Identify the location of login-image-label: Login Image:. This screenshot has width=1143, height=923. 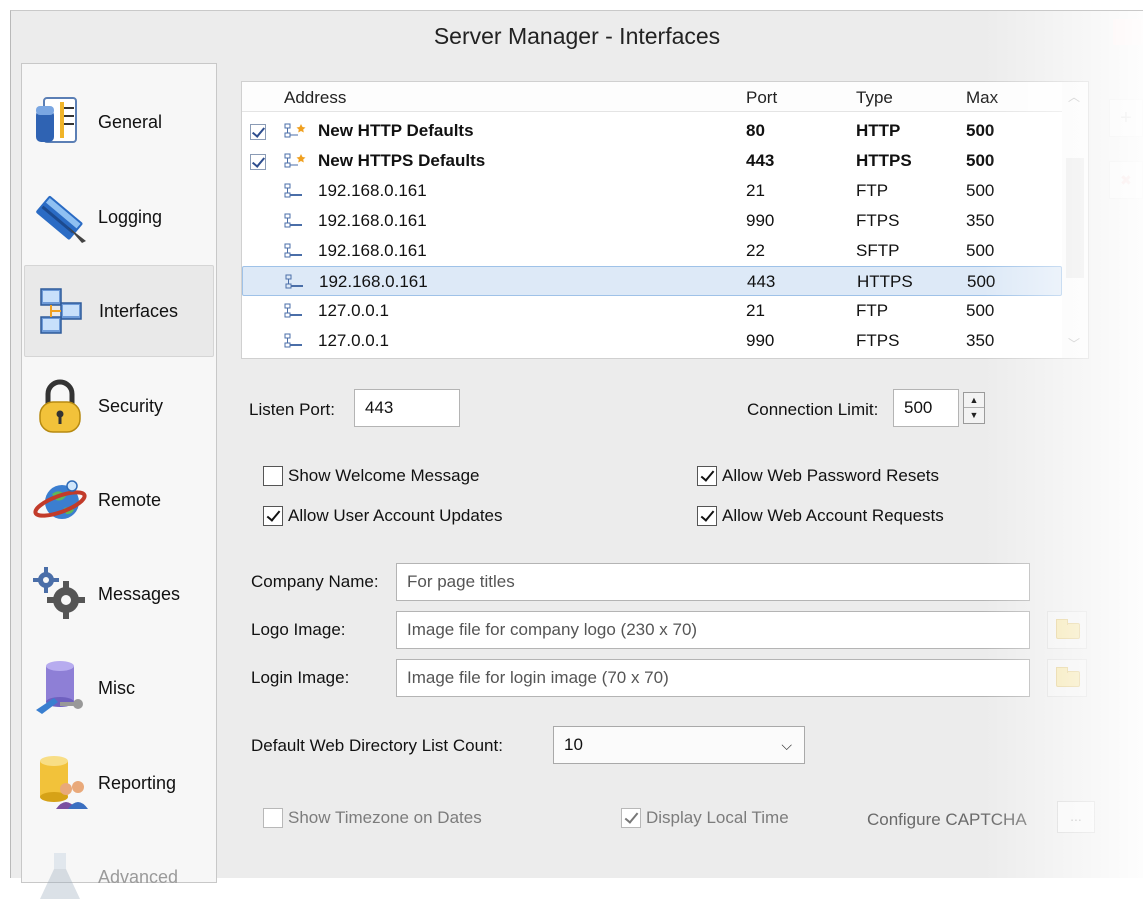
(300, 677).